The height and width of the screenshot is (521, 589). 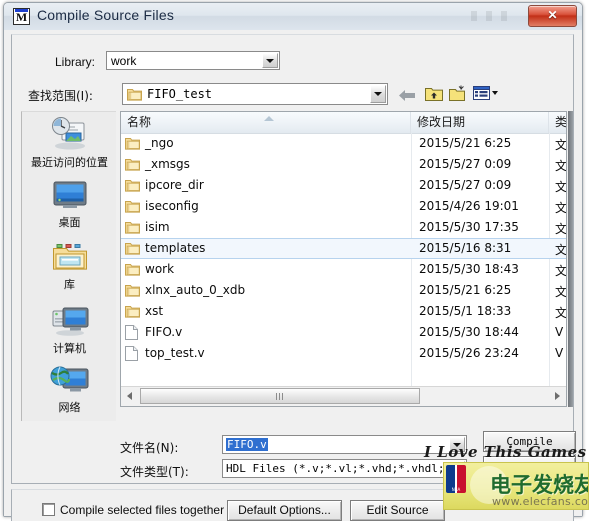 I want to click on table-row: _xmsgs 2015/5/27 0:09 文, so click(x=343, y=164).